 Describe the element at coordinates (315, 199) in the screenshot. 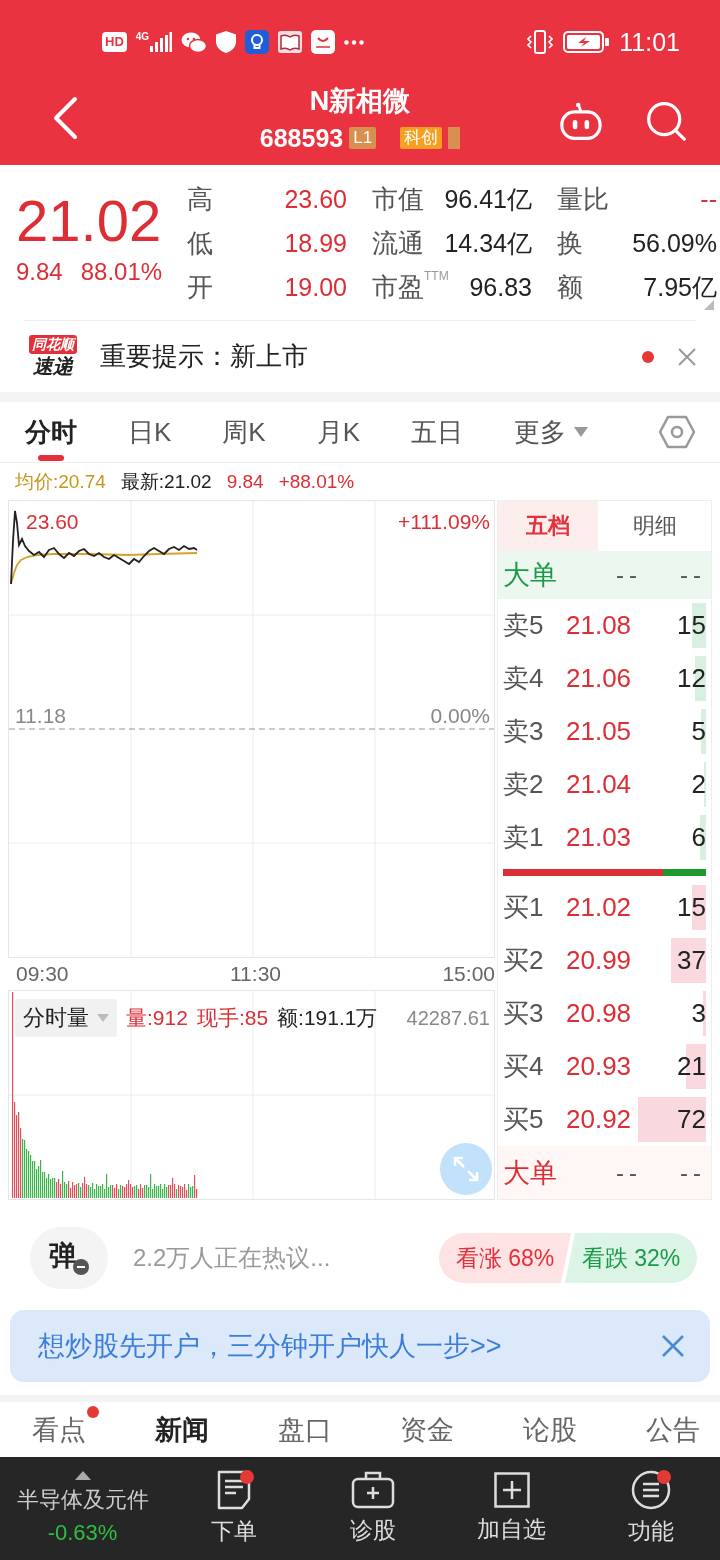

I see `stat-value: 23.60` at that location.